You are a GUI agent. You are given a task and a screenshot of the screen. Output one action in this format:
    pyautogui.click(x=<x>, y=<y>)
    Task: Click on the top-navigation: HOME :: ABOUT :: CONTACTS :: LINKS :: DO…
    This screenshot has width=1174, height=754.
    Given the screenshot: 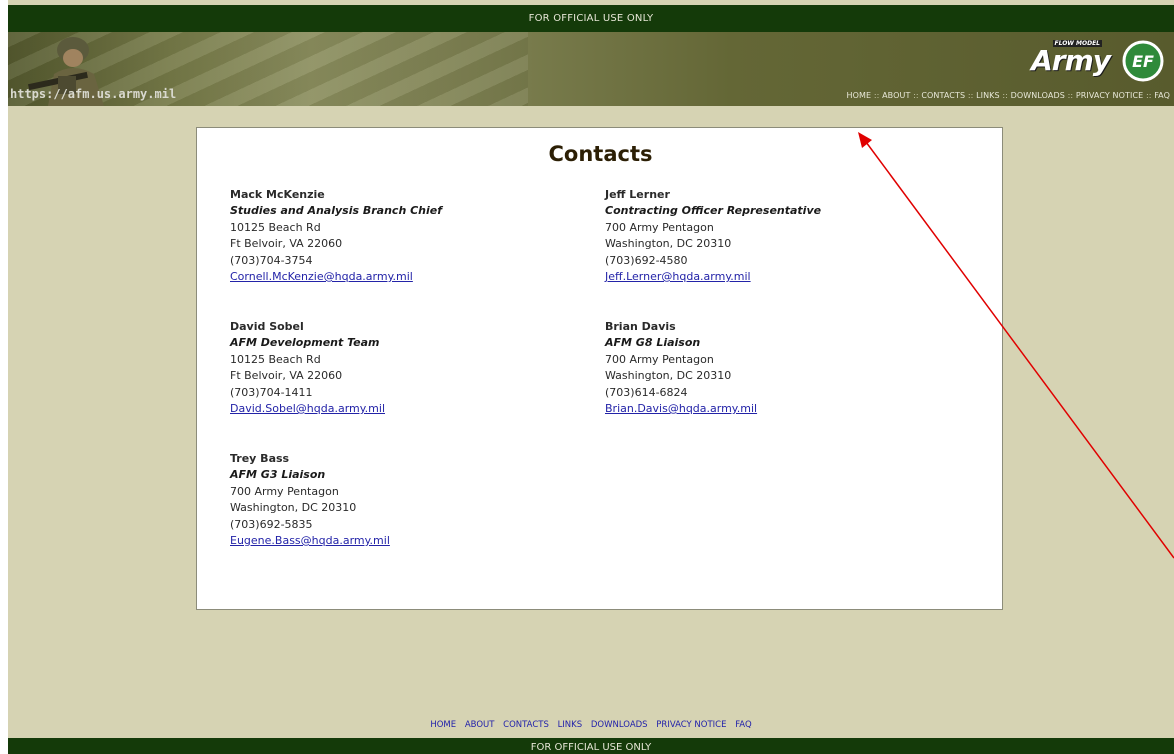 What is the action you would take?
    pyautogui.click(x=1009, y=95)
    